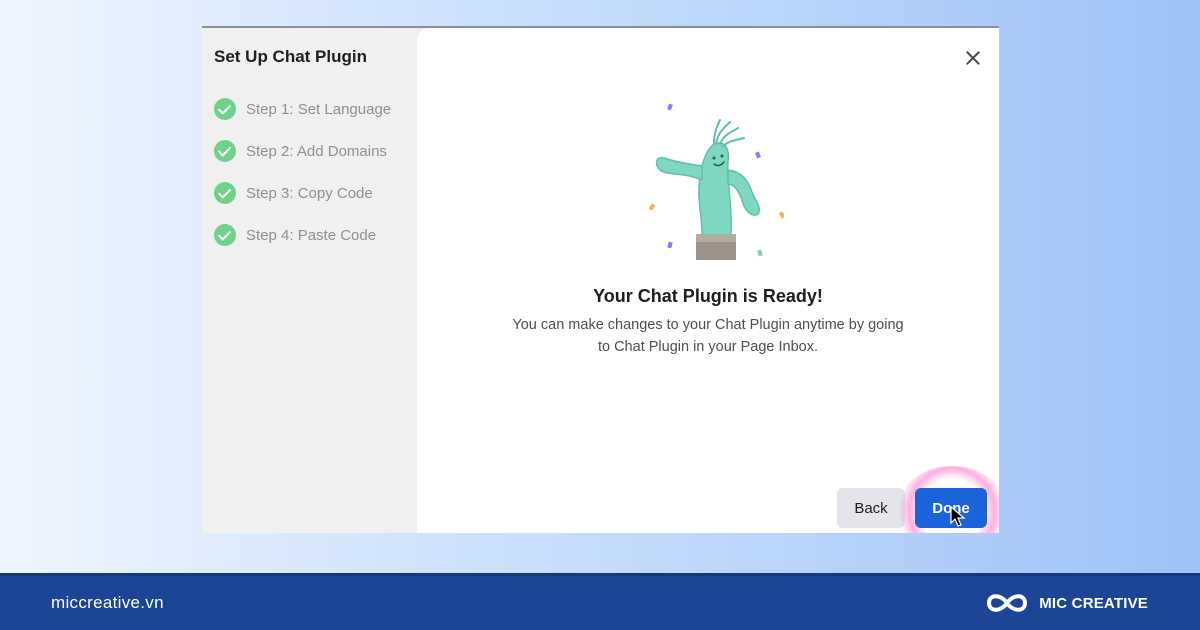  Describe the element at coordinates (1007, 603) in the screenshot. I see `infinity-logo-icon` at that location.